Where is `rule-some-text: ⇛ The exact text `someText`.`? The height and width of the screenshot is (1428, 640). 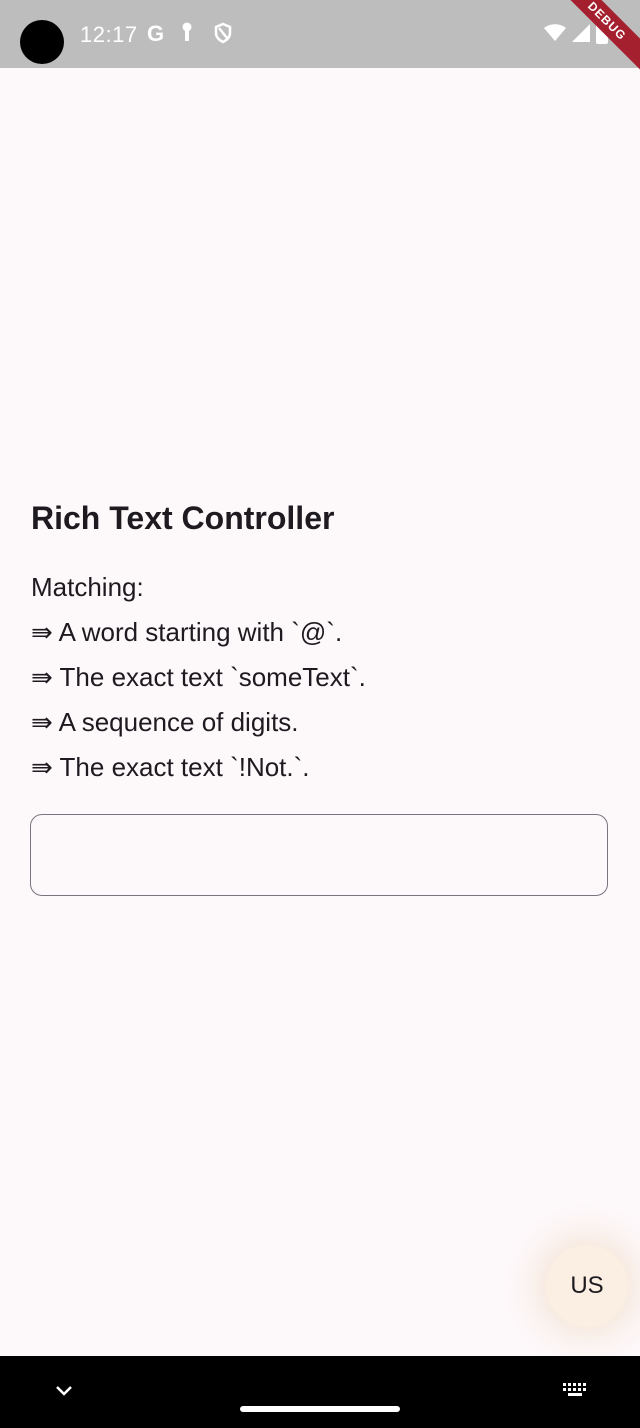
rule-some-text: ⇛ The exact text `someText`. is located at coordinates (198, 677).